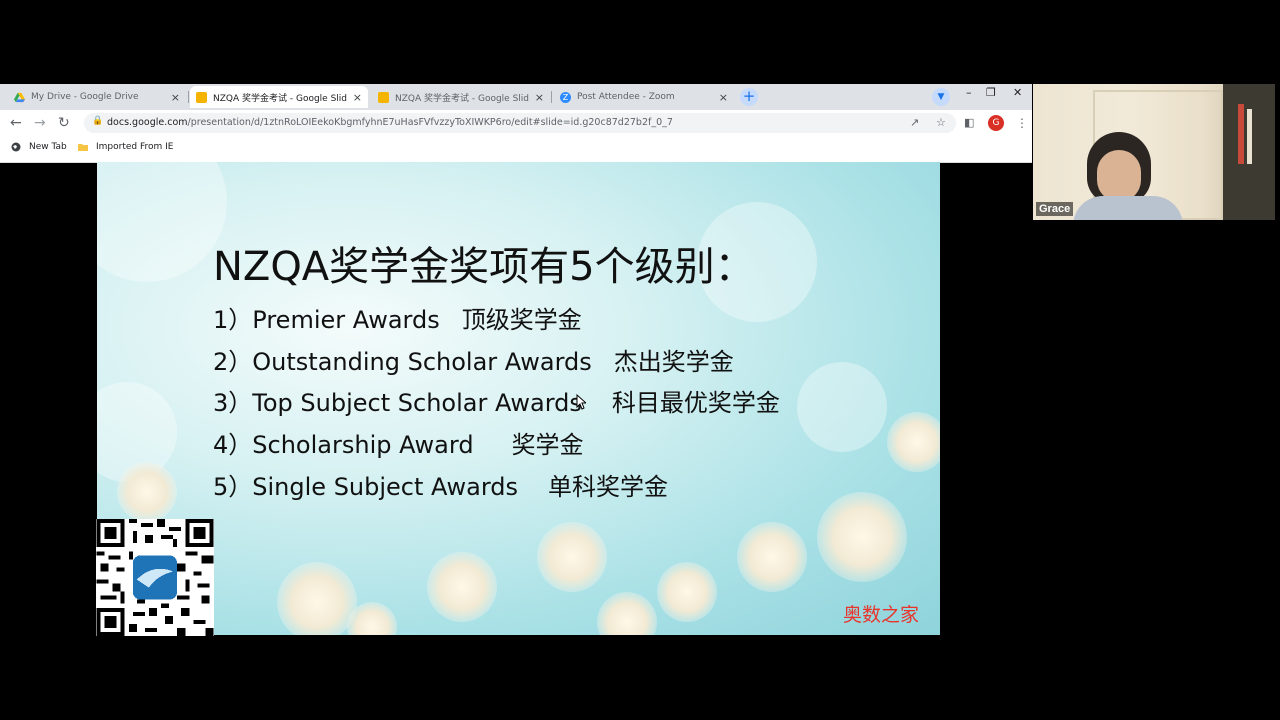  Describe the element at coordinates (417, 403) in the screenshot. I see `award-english: Top Subject Scholar Awards` at that location.